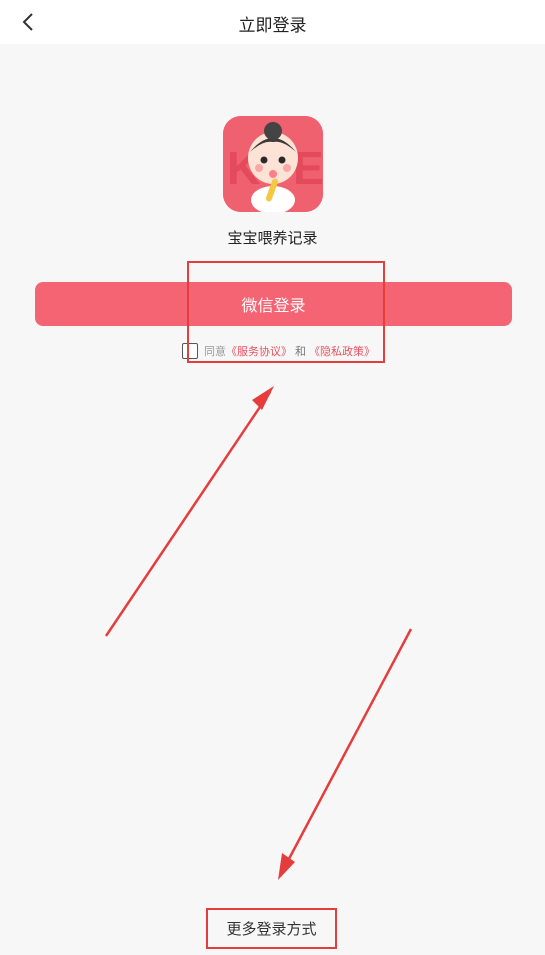 The image size is (545, 955). Describe the element at coordinates (346, 750) in the screenshot. I see `arrow-down` at that location.